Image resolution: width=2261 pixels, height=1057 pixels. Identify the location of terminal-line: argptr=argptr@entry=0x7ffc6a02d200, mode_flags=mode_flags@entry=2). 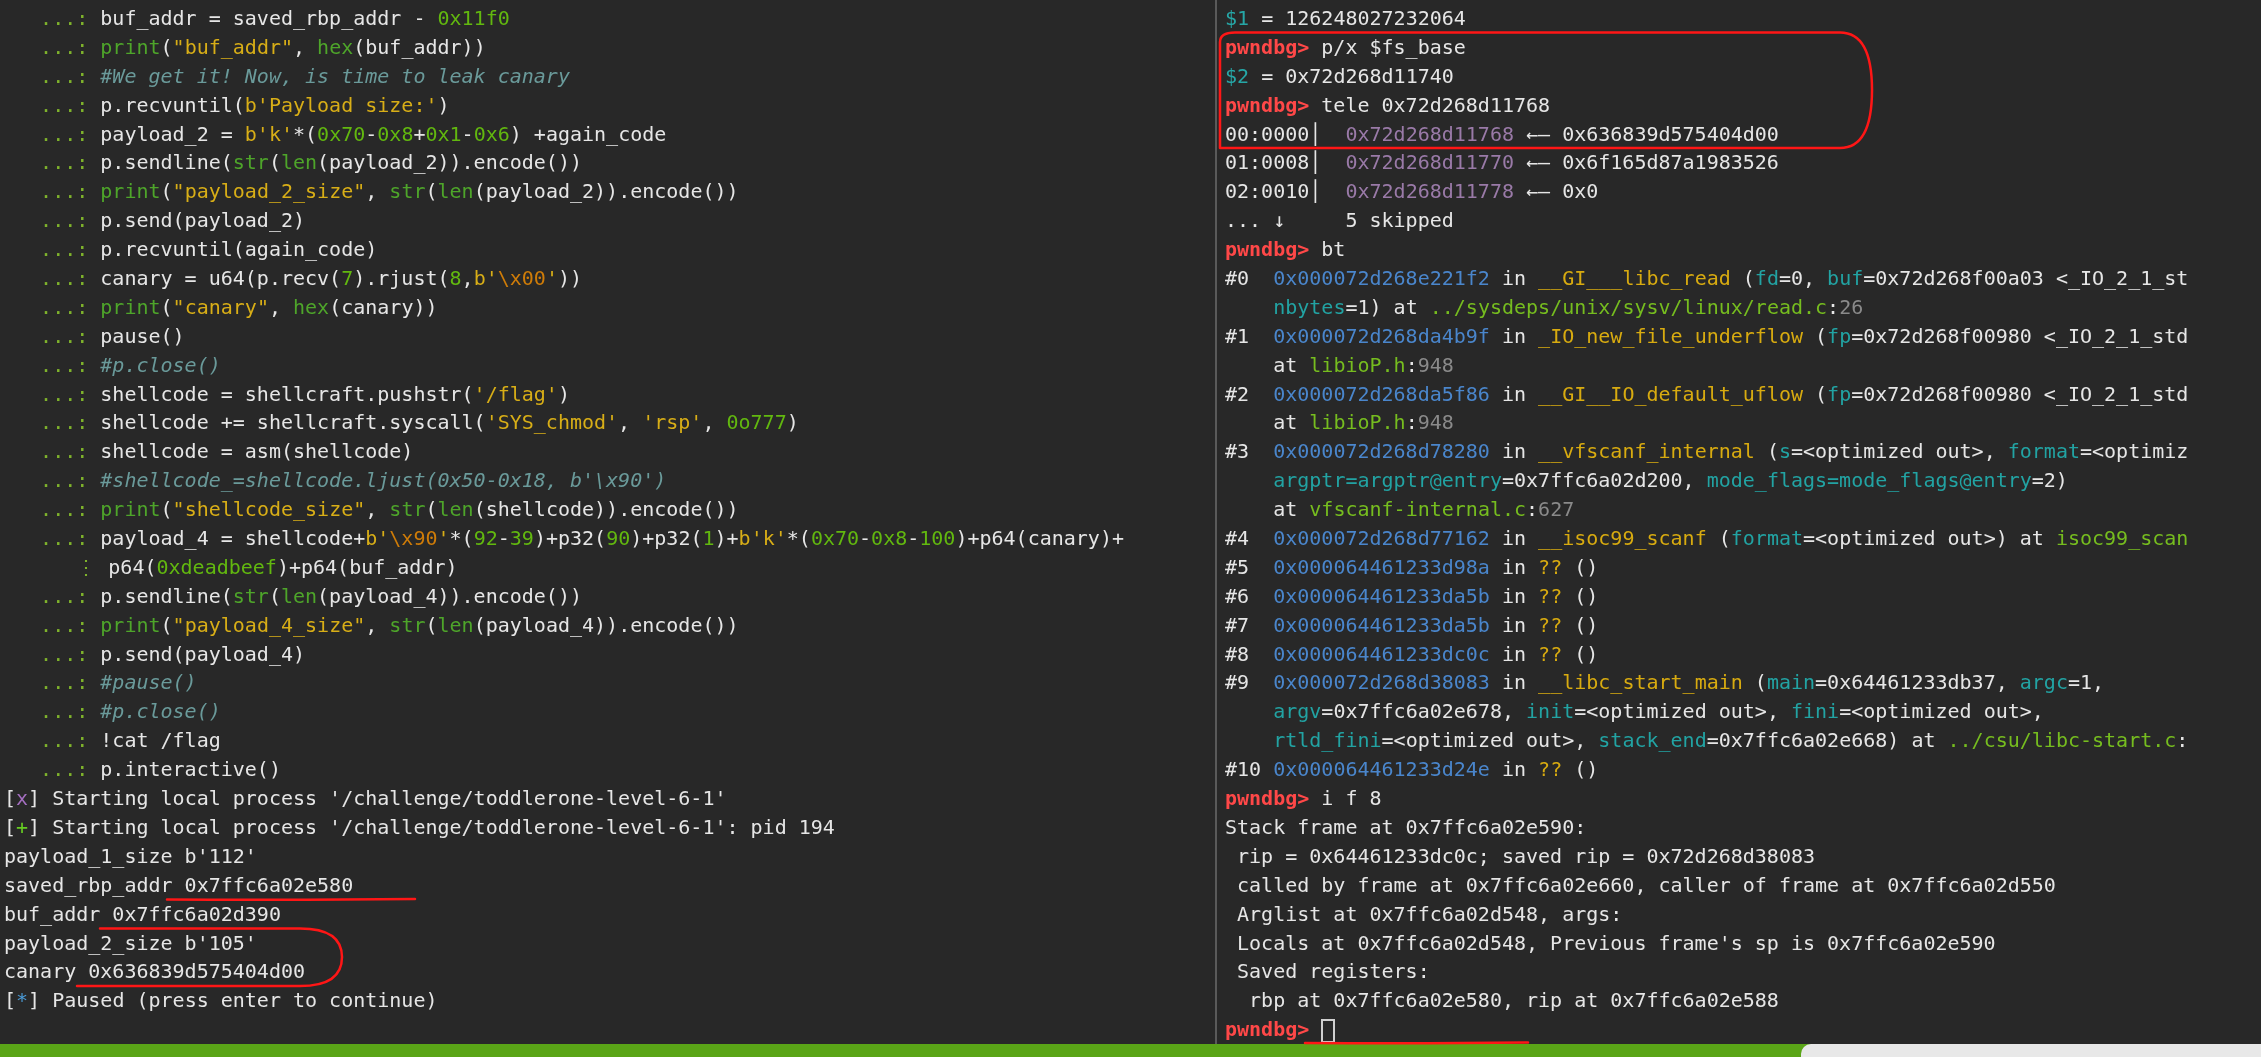
(1670, 480).